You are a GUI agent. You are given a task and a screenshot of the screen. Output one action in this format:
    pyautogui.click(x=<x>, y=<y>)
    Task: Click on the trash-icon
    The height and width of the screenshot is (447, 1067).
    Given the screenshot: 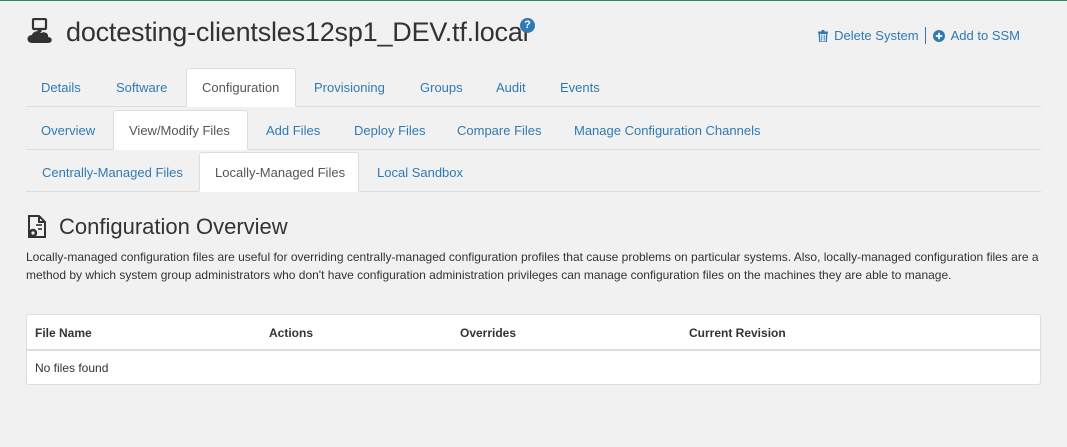 What is the action you would take?
    pyautogui.click(x=823, y=35)
    